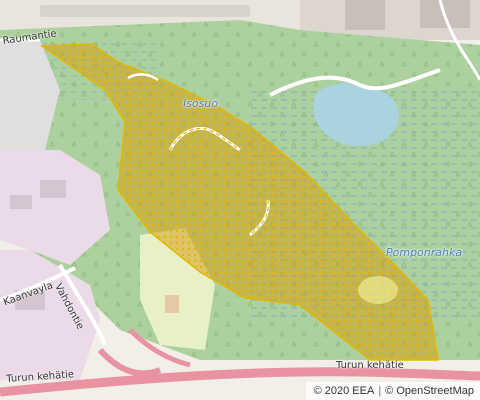  Describe the element at coordinates (365, 15) in the screenshot. I see `building-terminal` at that location.